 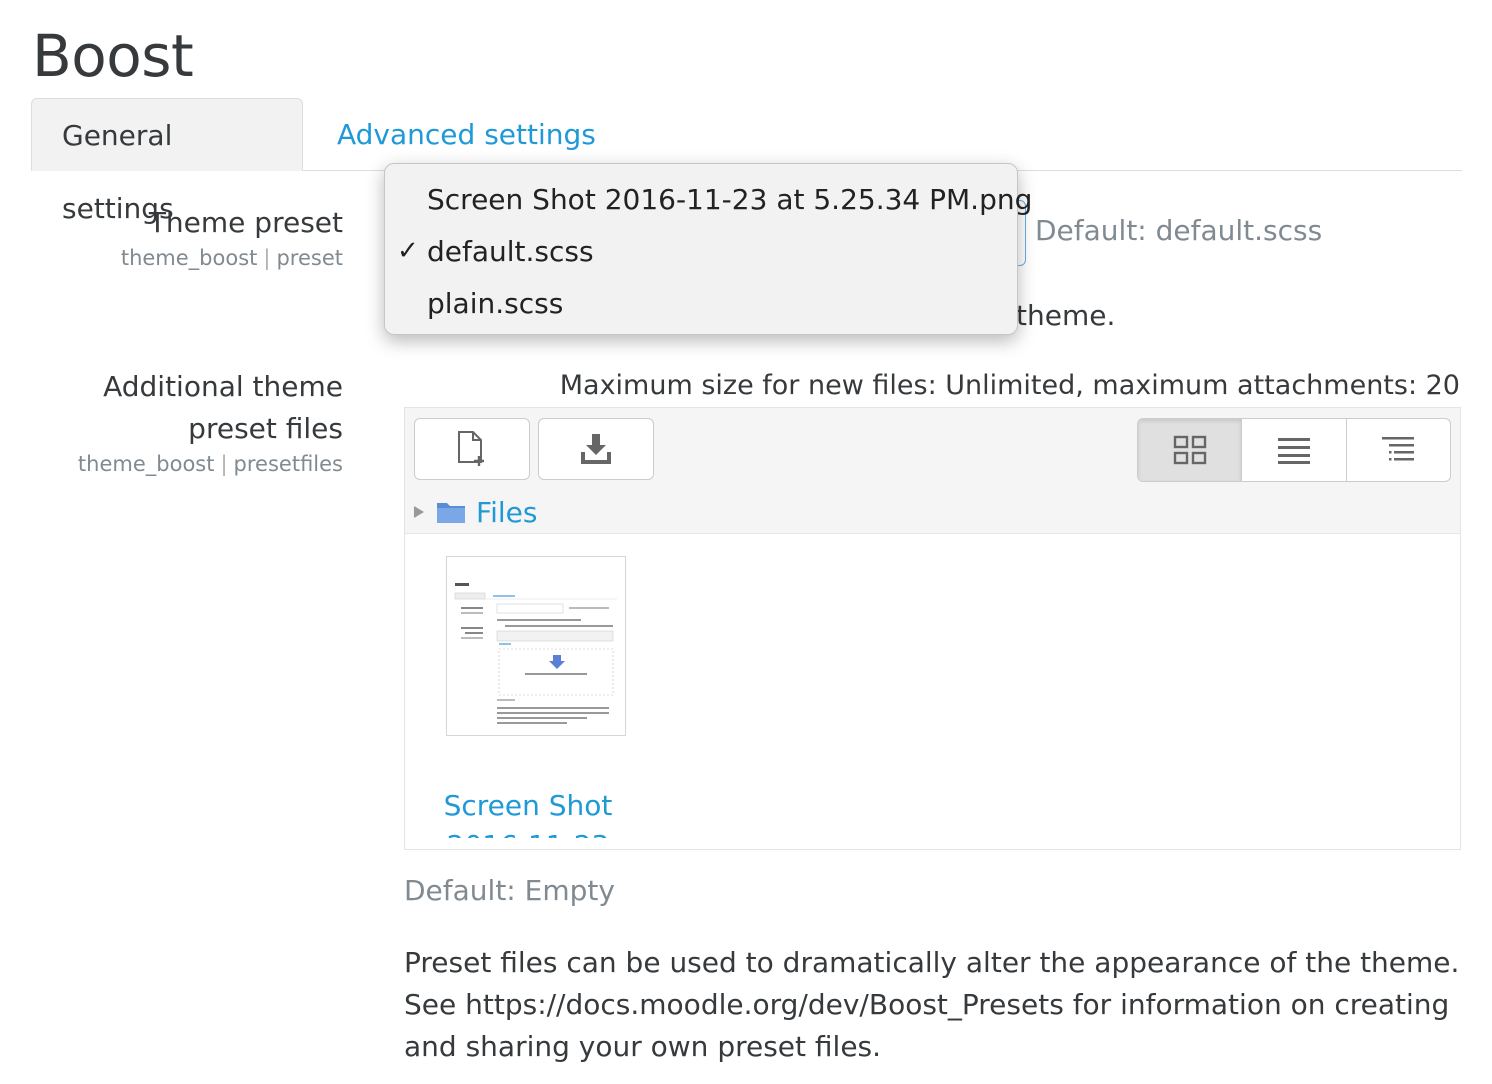 What do you see at coordinates (113, 56) in the screenshot?
I see `page-title: Boost` at bounding box center [113, 56].